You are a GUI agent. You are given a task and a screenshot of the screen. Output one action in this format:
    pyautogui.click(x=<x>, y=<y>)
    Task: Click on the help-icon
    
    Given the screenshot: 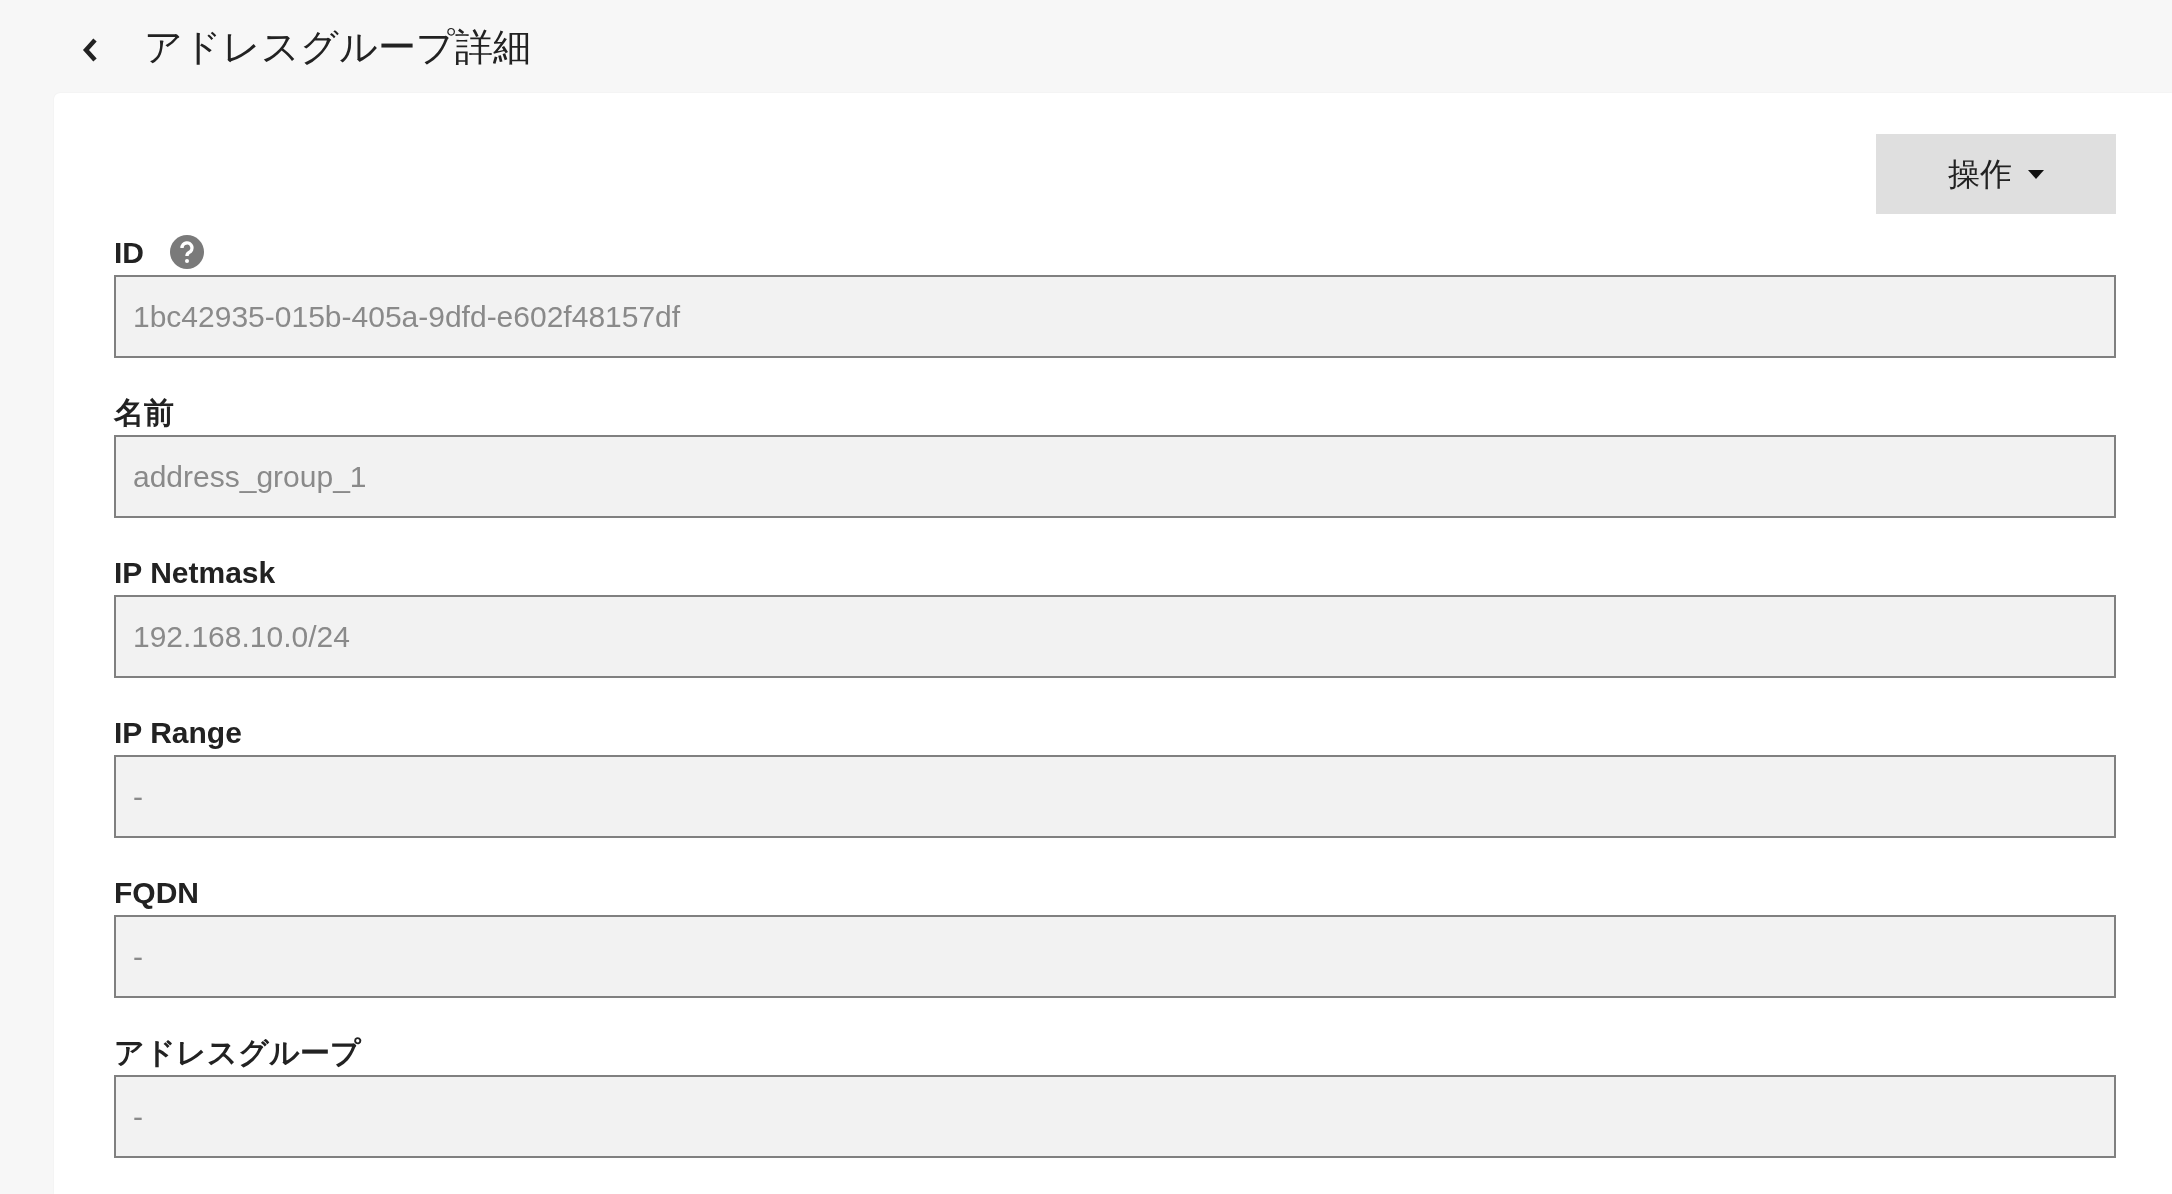 What is the action you would take?
    pyautogui.click(x=187, y=252)
    